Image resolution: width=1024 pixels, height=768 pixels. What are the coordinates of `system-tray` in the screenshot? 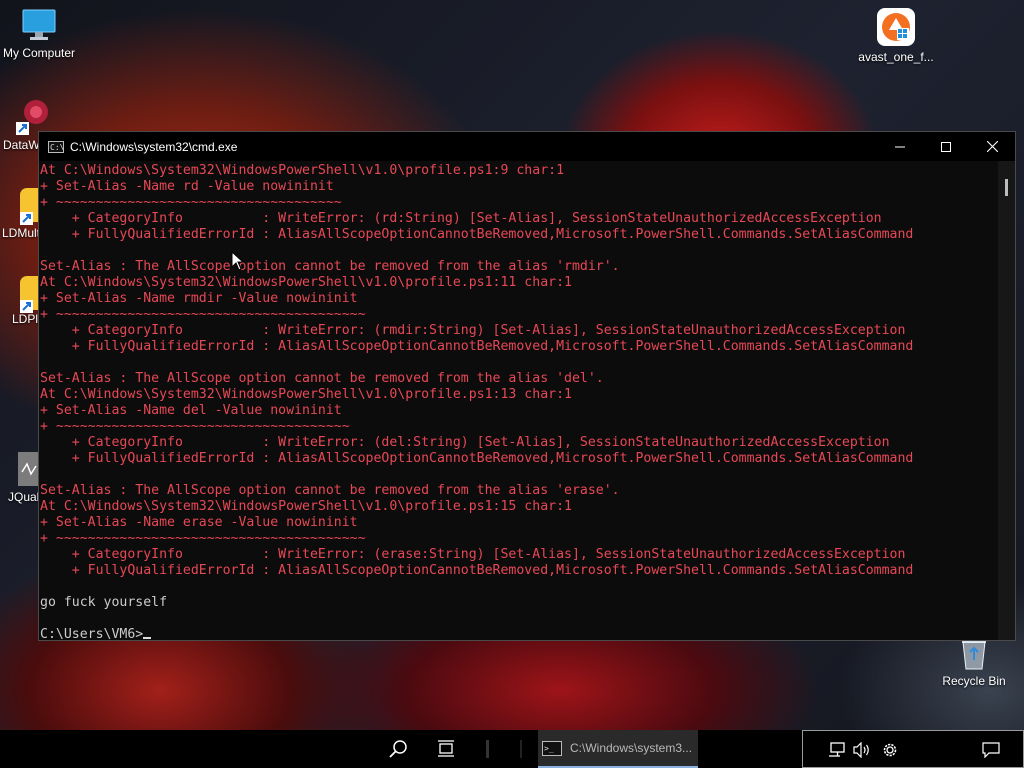 It's located at (913, 749).